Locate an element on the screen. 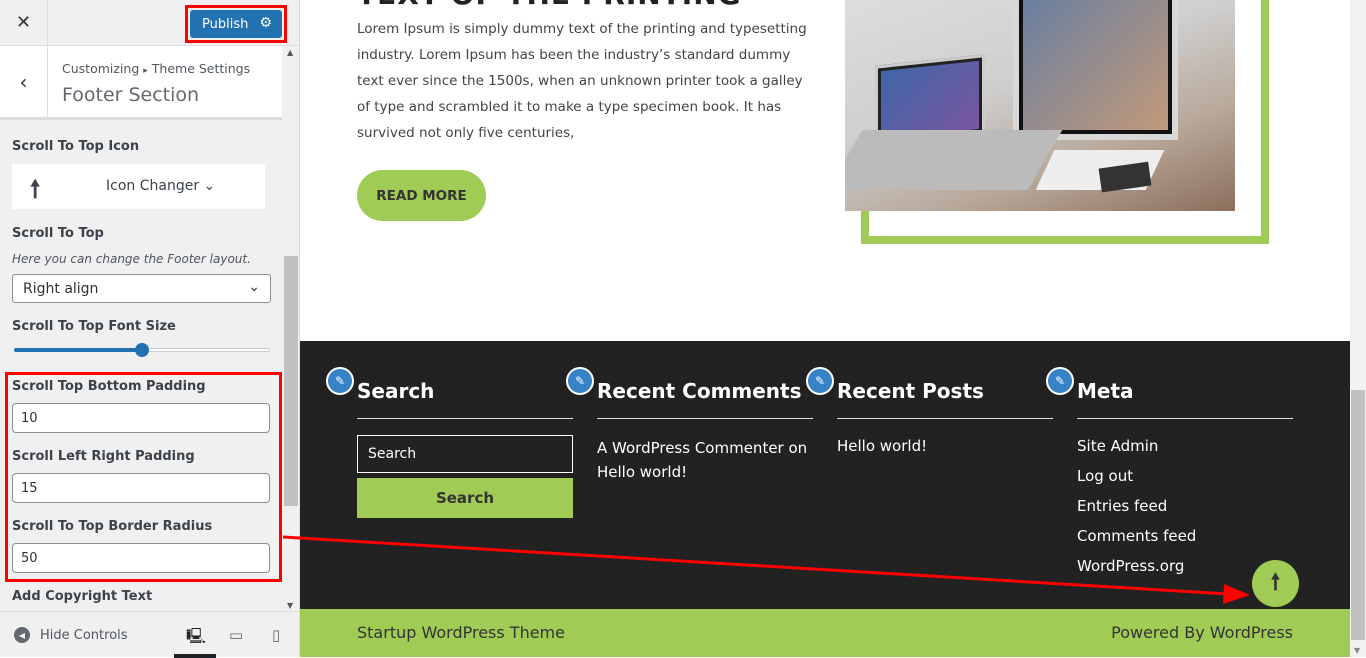  meta-link: Log out is located at coordinates (1136, 476).